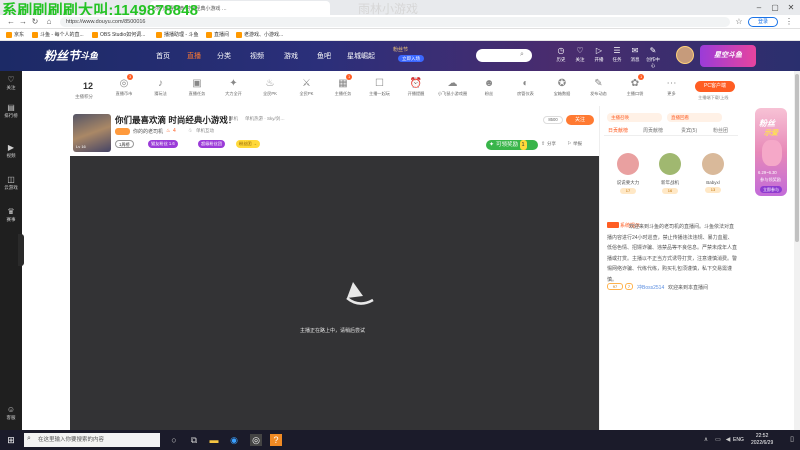  I want to click on file-explorer-icon: ▬, so click(214, 440).